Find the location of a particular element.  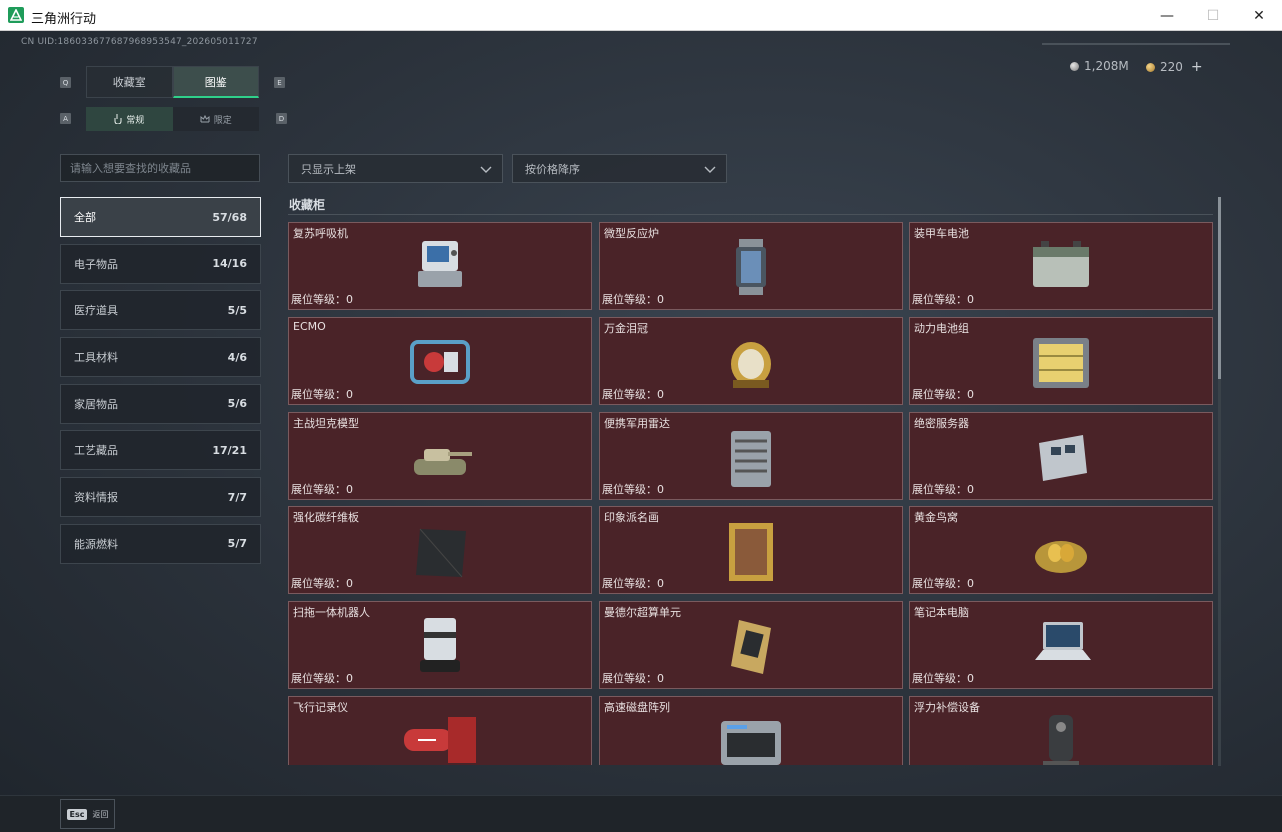

scroll-thumb is located at coordinates (1219, 288).